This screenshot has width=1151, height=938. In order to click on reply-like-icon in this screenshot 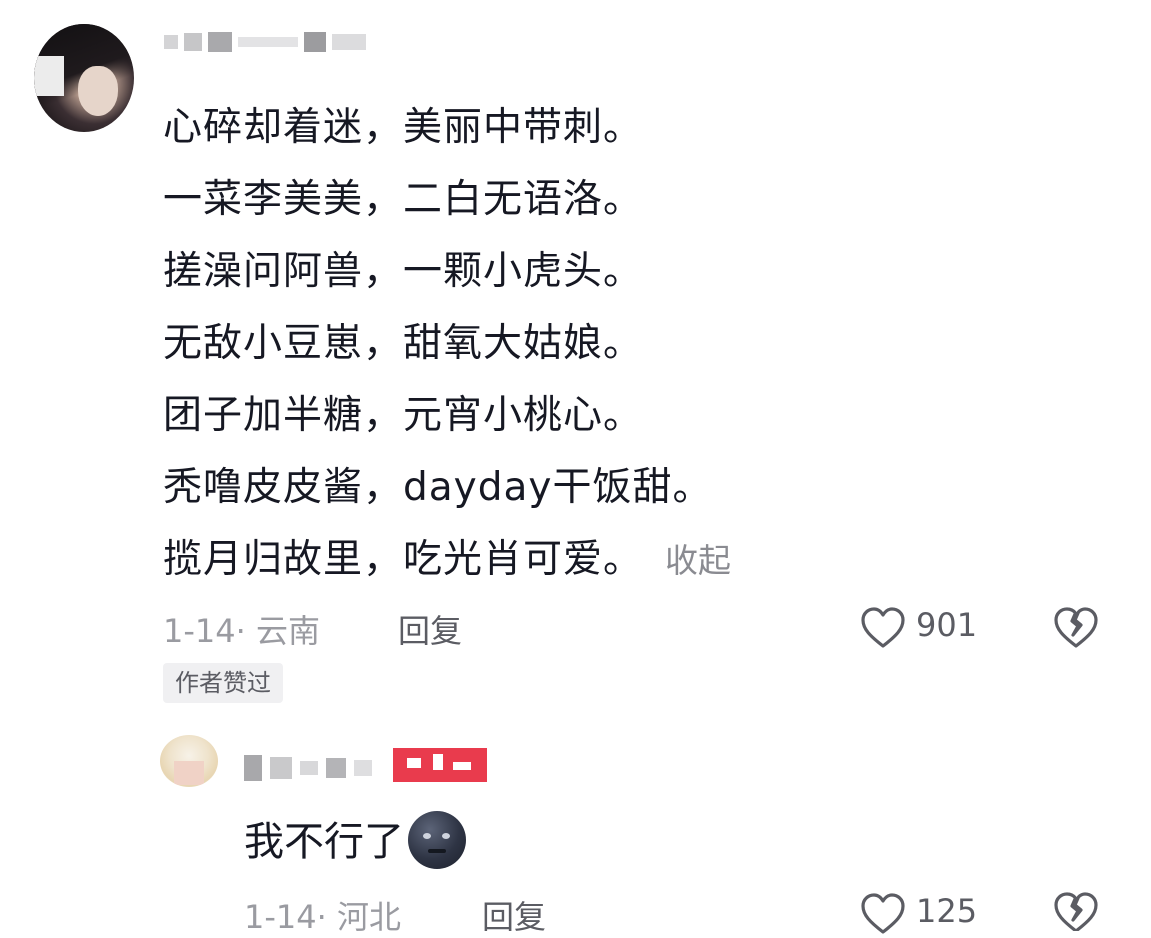, I will do `click(883, 914)`.